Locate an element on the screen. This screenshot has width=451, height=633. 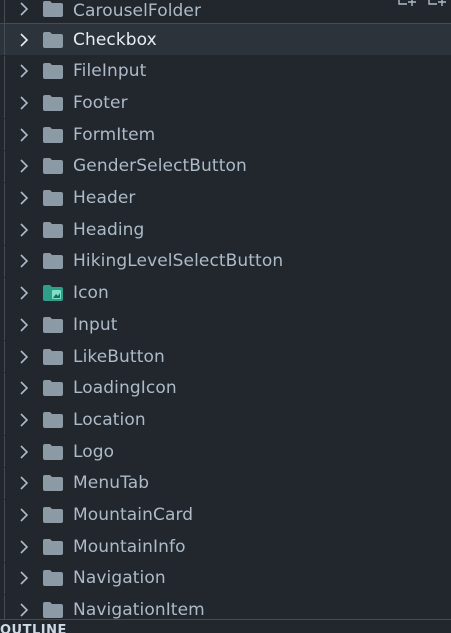
tree-item-navigation: Navigation is located at coordinates (225, 578).